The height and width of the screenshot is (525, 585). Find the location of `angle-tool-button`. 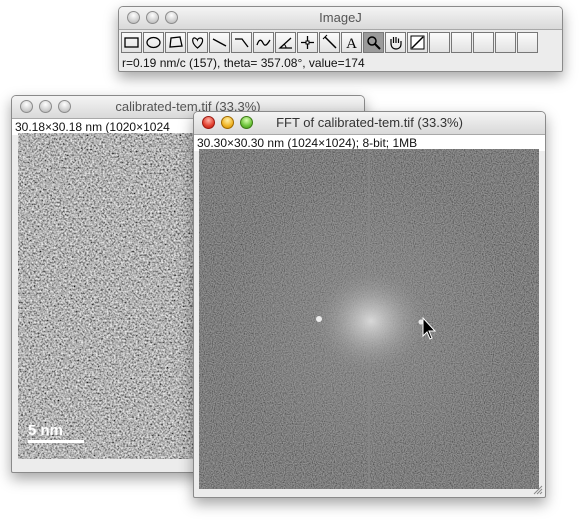

angle-tool-button is located at coordinates (285, 42).